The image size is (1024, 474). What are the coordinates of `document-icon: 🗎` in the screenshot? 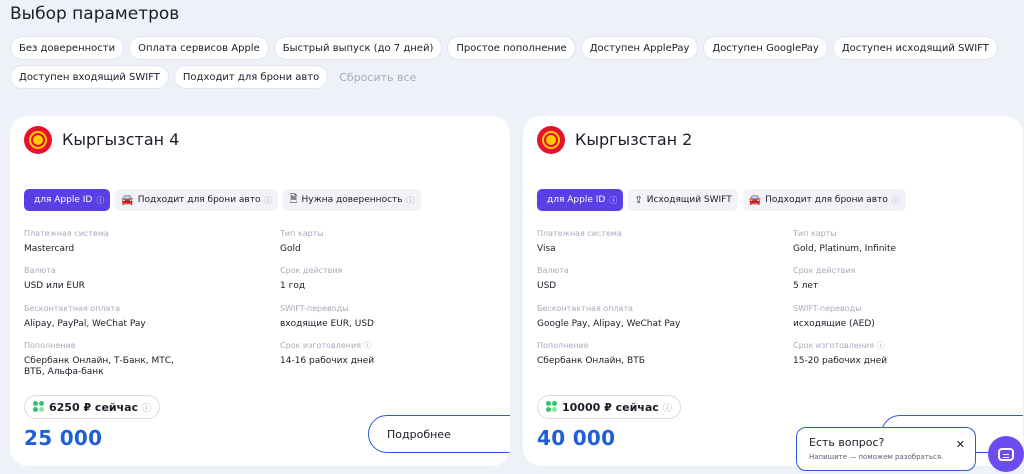 It's located at (293, 199).